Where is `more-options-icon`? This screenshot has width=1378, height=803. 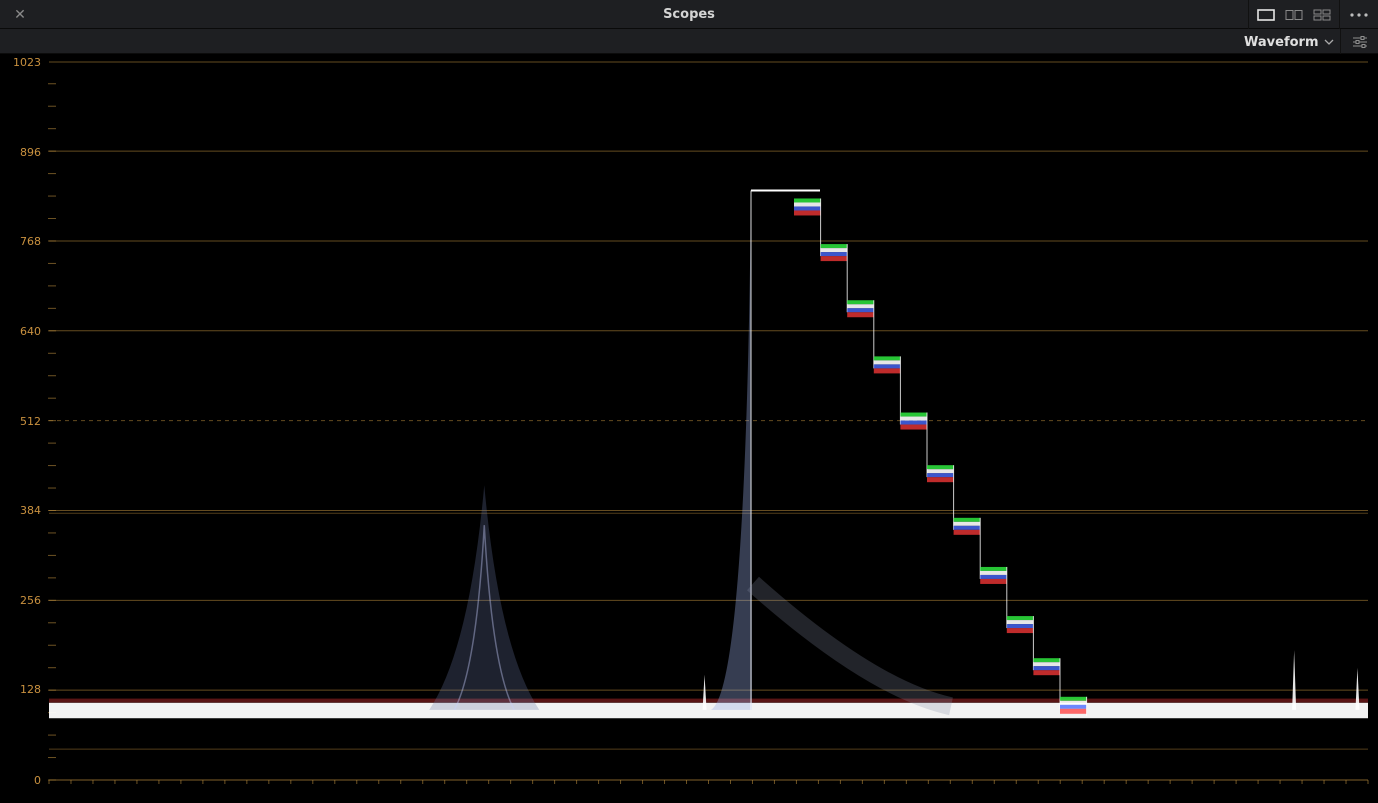
more-options-icon is located at coordinates (1359, 14).